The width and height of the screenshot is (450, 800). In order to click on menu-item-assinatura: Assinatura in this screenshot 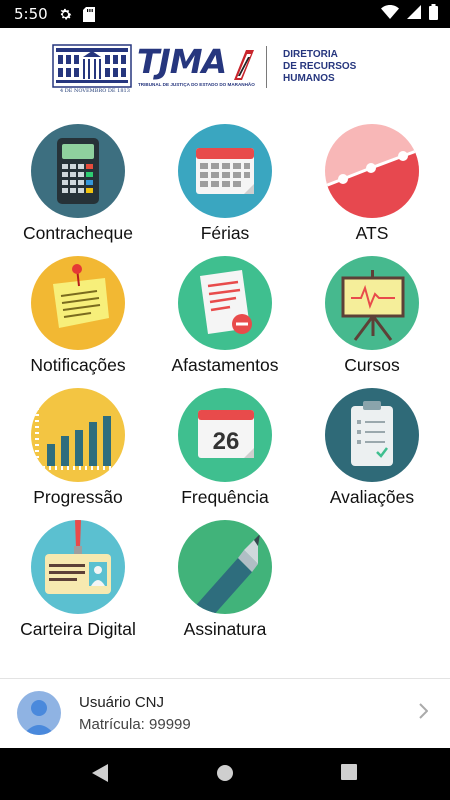, I will do `click(225, 578)`.